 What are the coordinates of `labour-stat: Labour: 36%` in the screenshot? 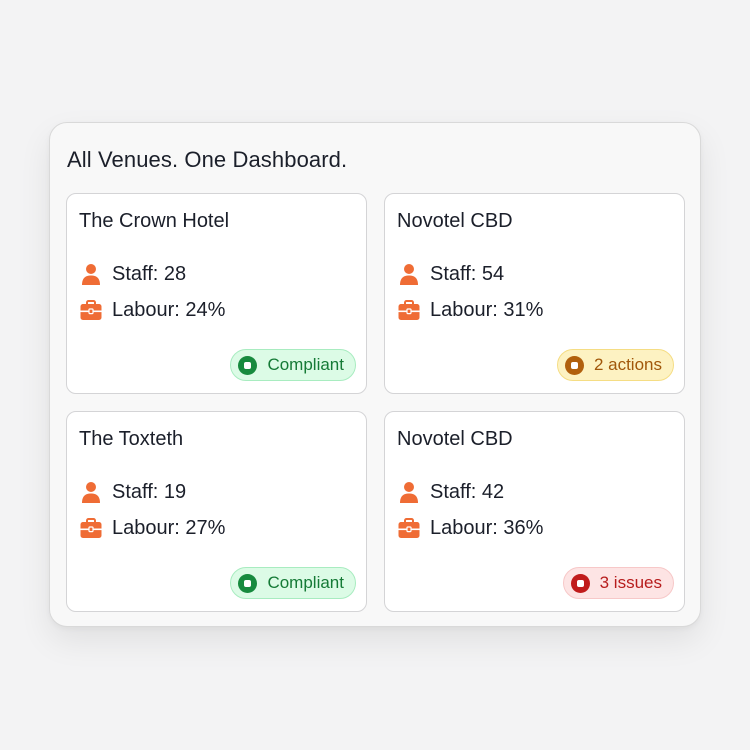 It's located at (470, 528).